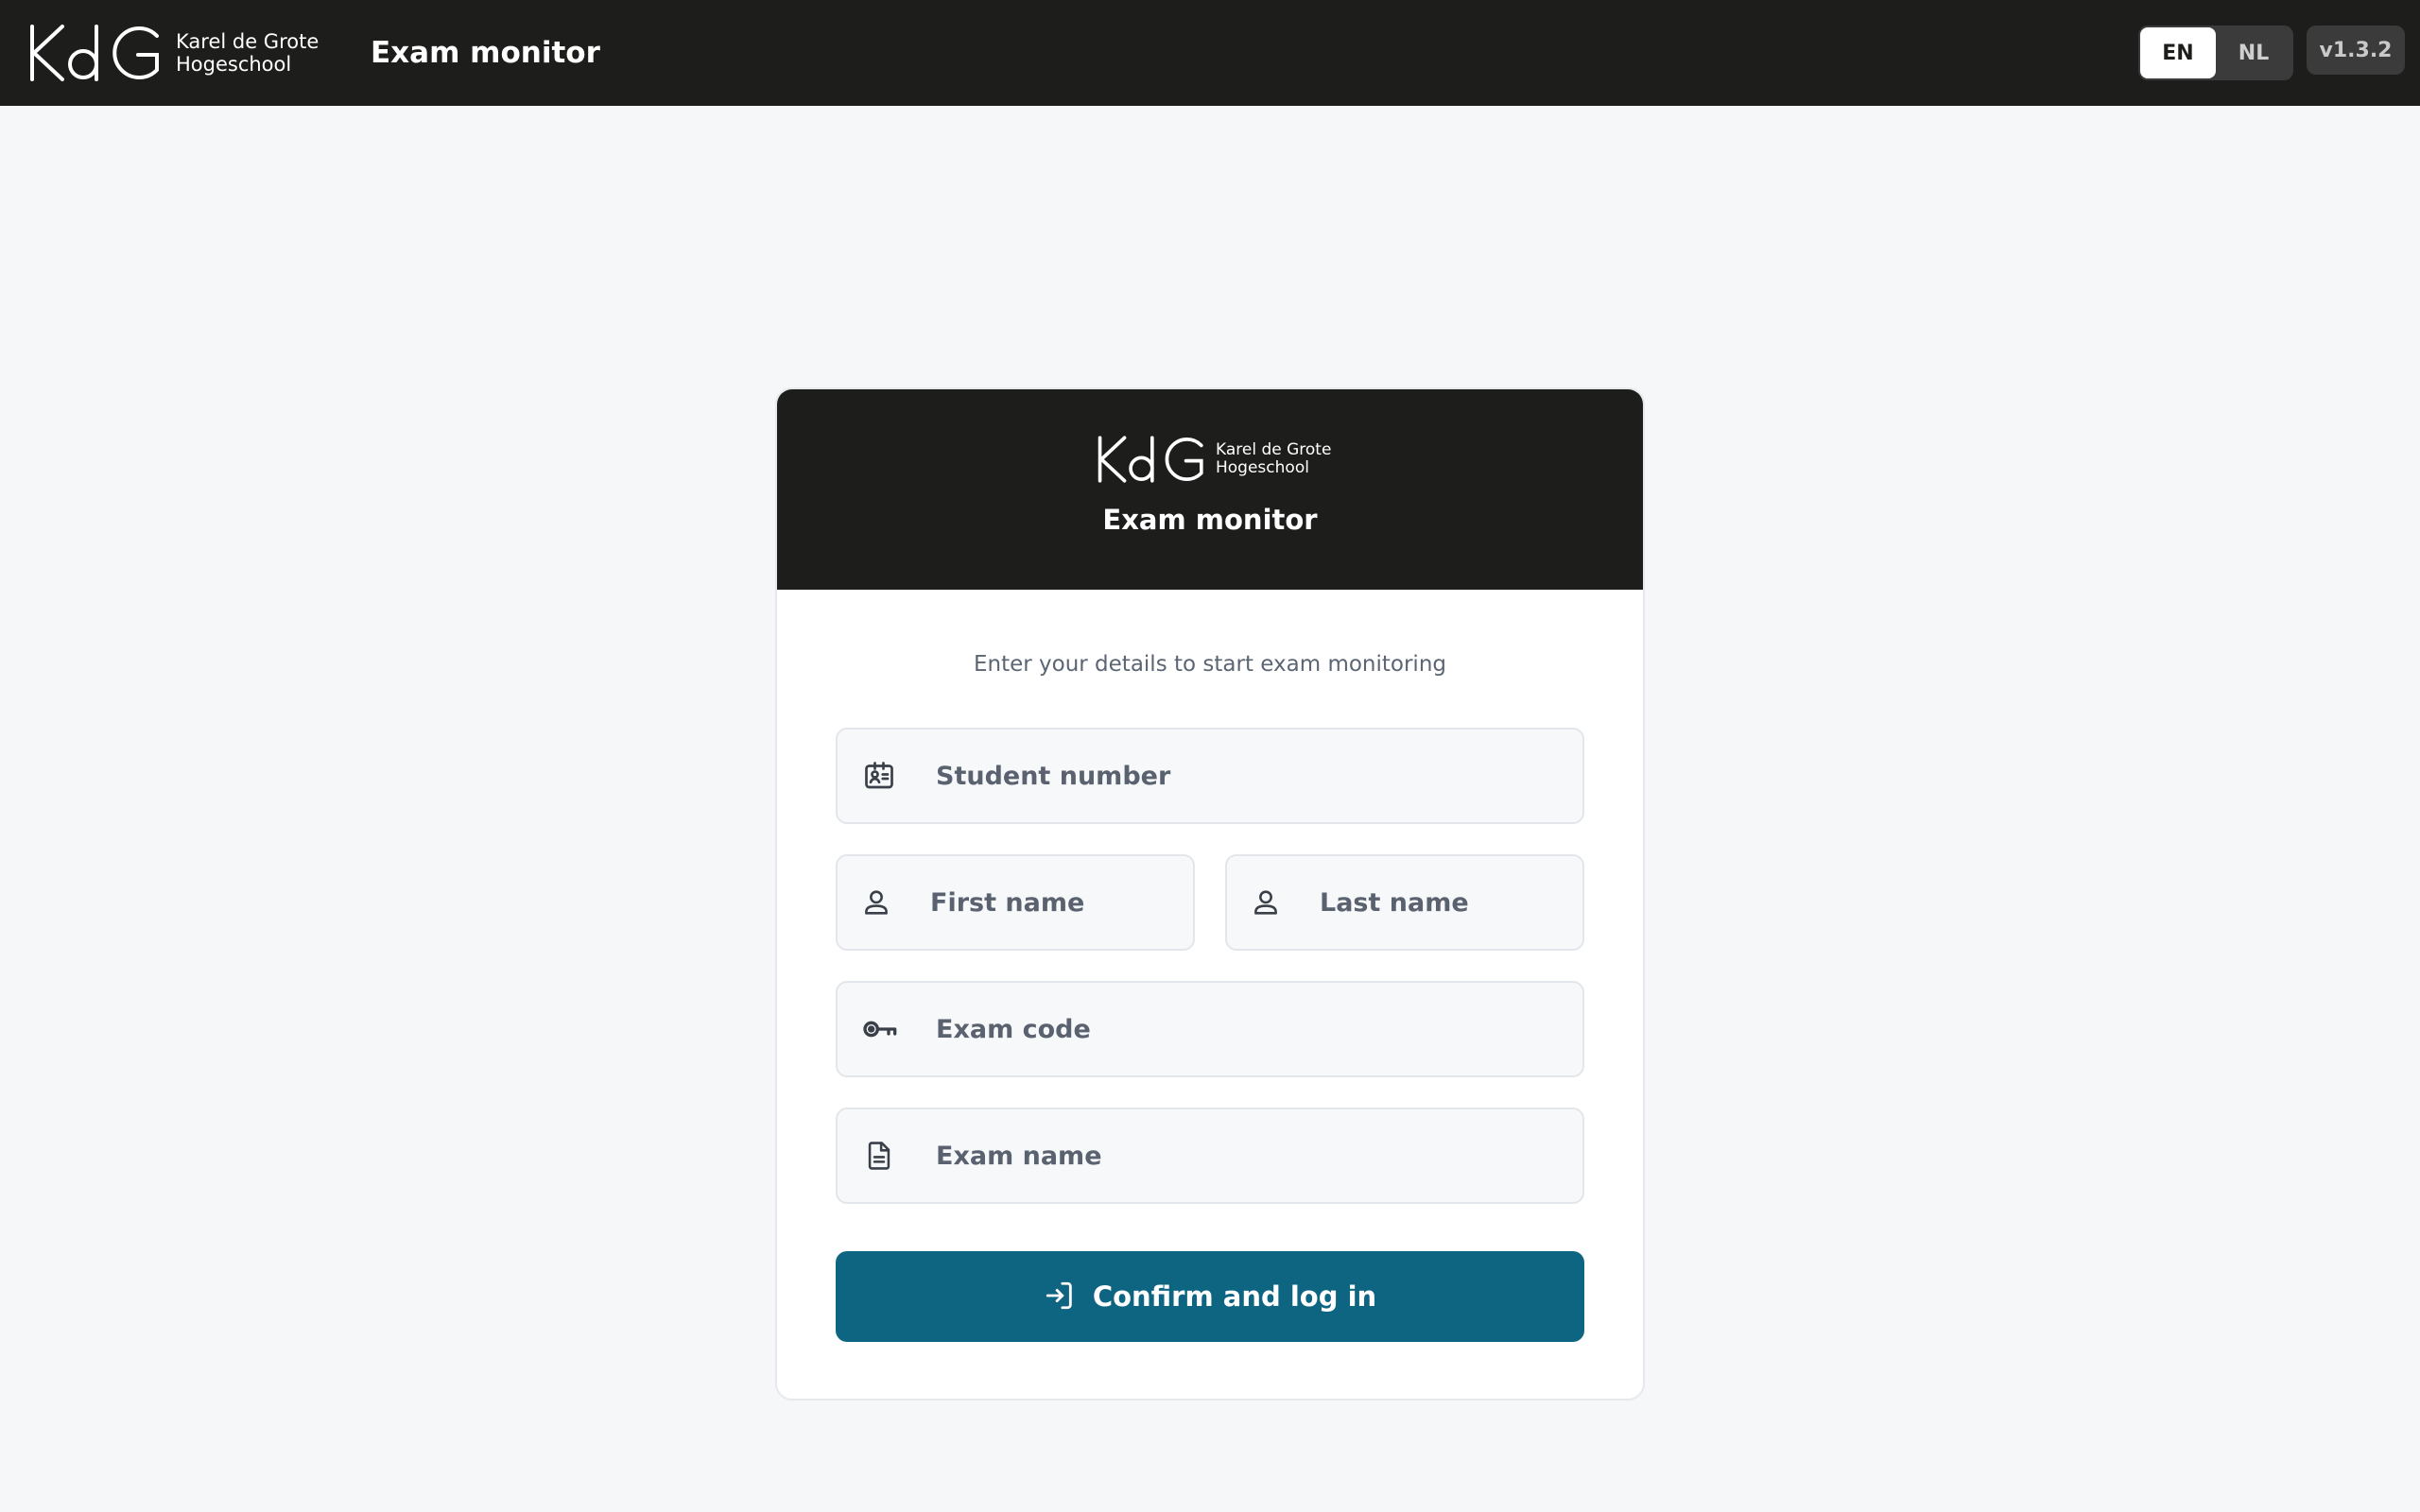  Describe the element at coordinates (2178, 52) in the screenshot. I see `language-en-button: EN` at that location.